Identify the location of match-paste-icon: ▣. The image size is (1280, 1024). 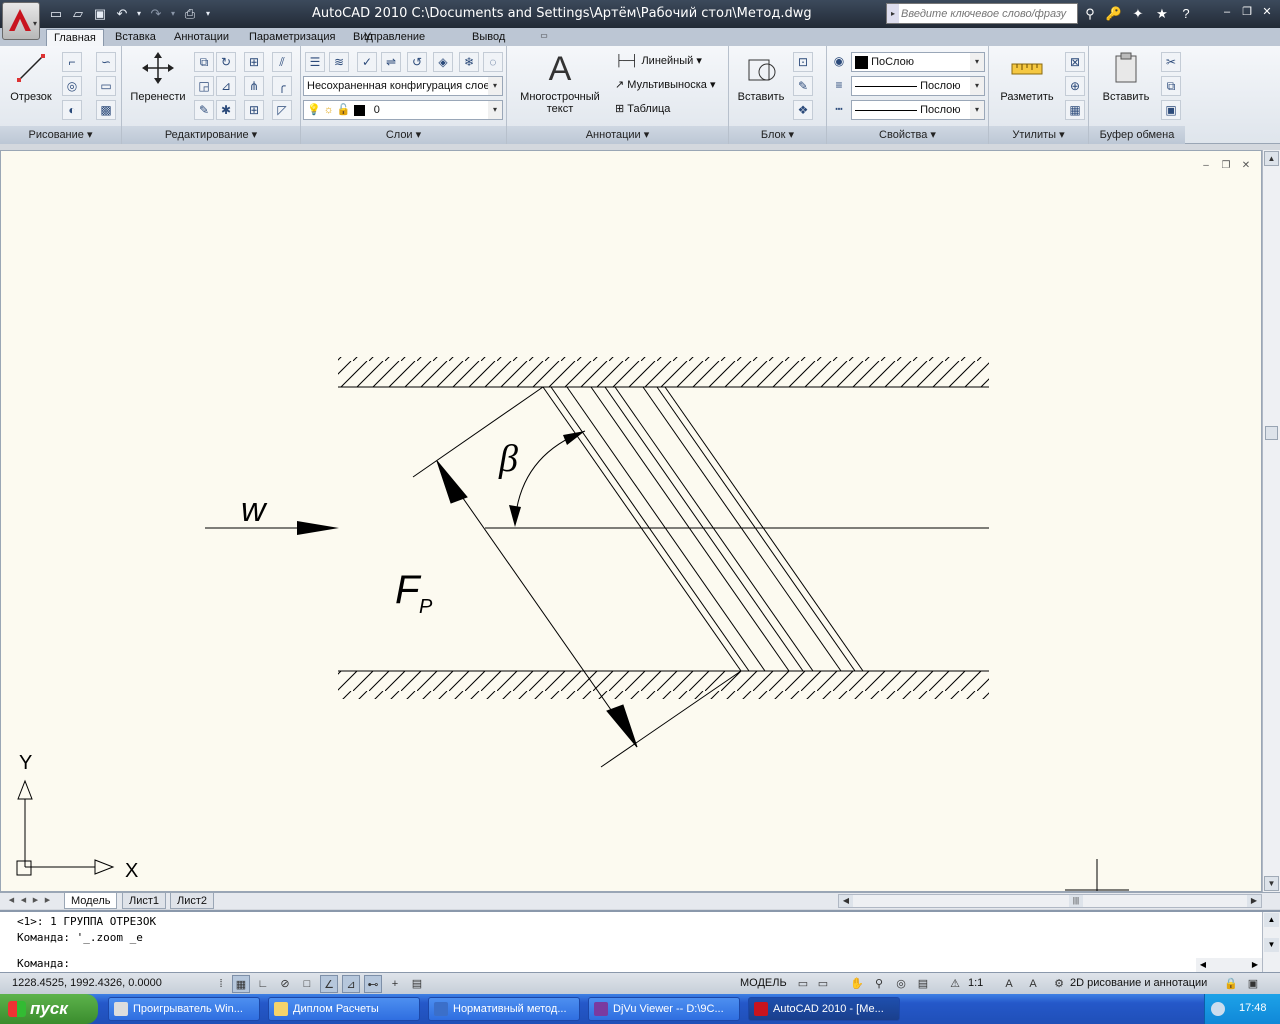
(1171, 110).